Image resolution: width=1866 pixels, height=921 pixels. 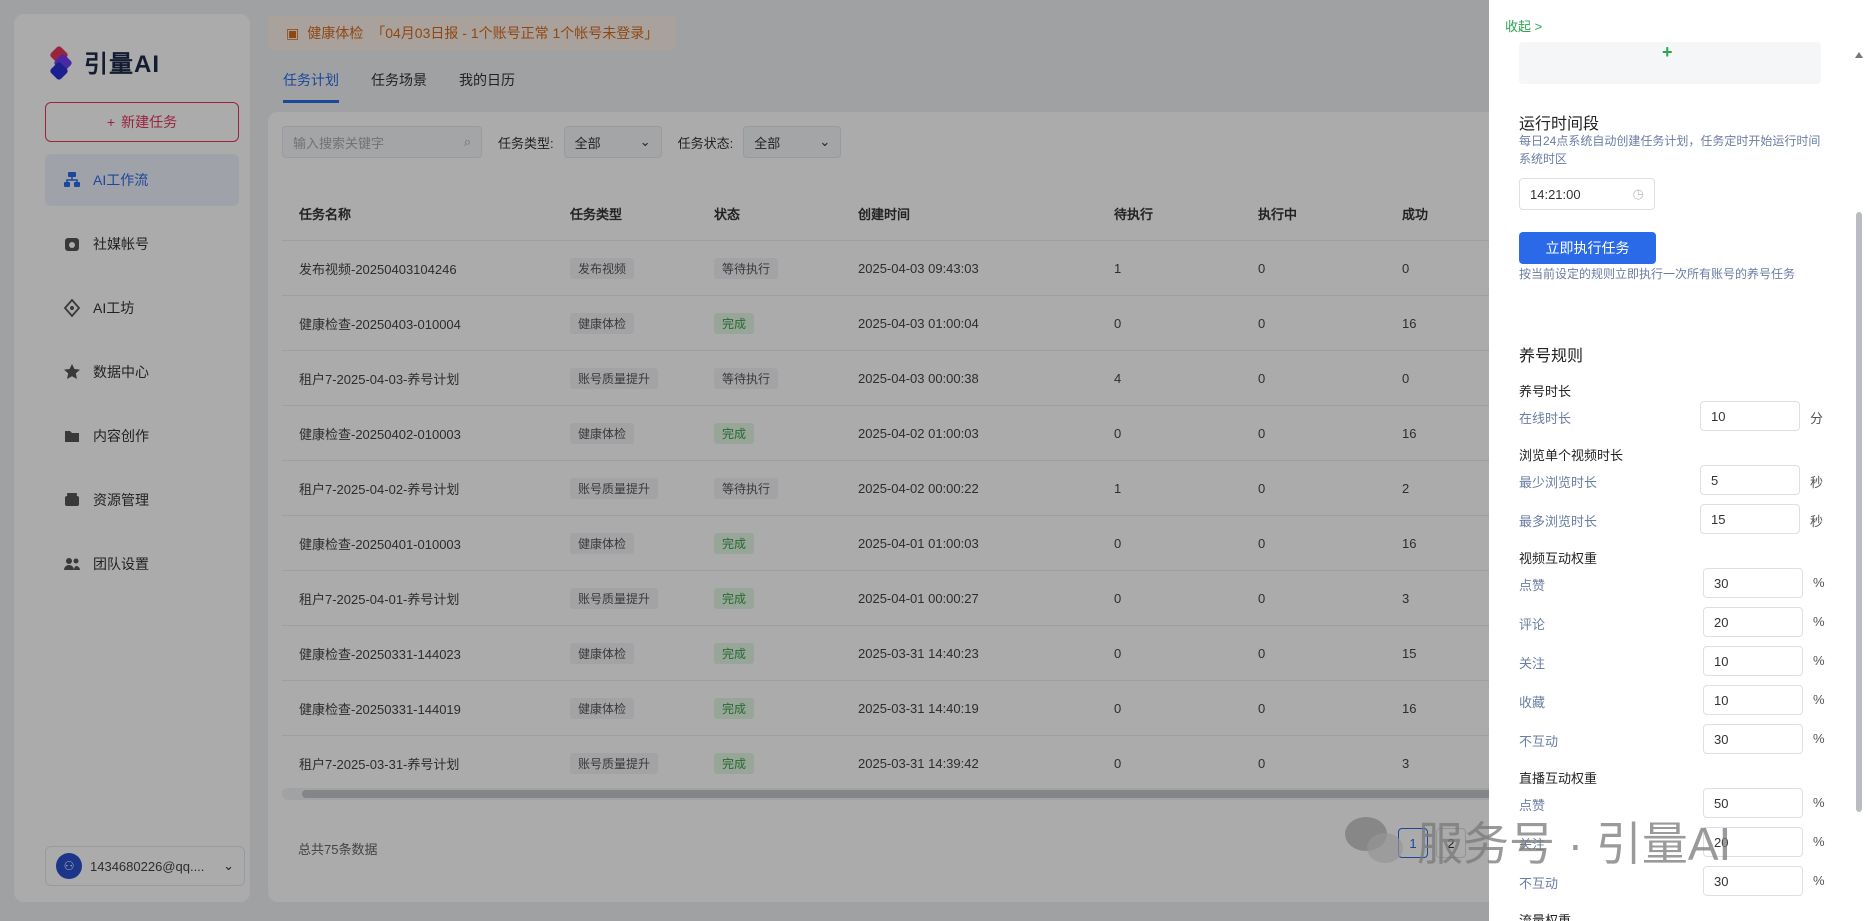 I want to click on flow-weight-title: 流量权重, so click(x=1545, y=917).